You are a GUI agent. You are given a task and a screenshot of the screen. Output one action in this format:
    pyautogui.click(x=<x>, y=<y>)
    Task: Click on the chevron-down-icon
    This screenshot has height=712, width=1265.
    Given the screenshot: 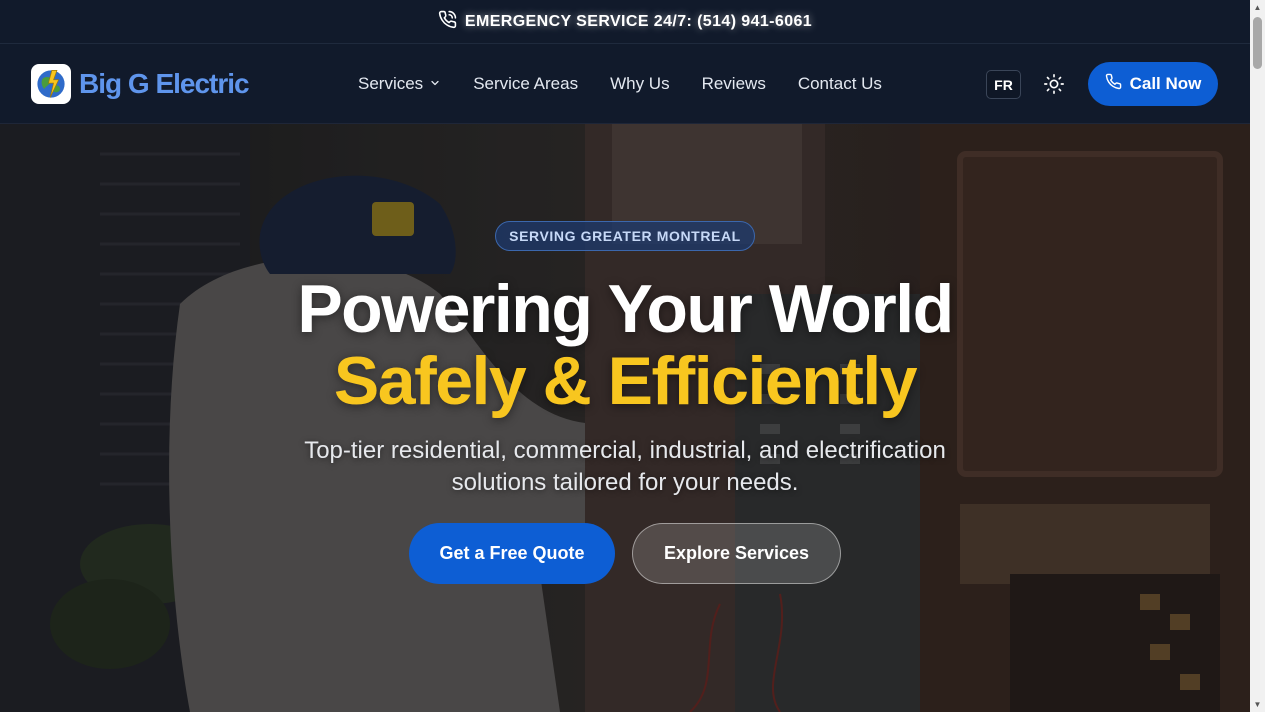 What is the action you would take?
    pyautogui.click(x=435, y=84)
    